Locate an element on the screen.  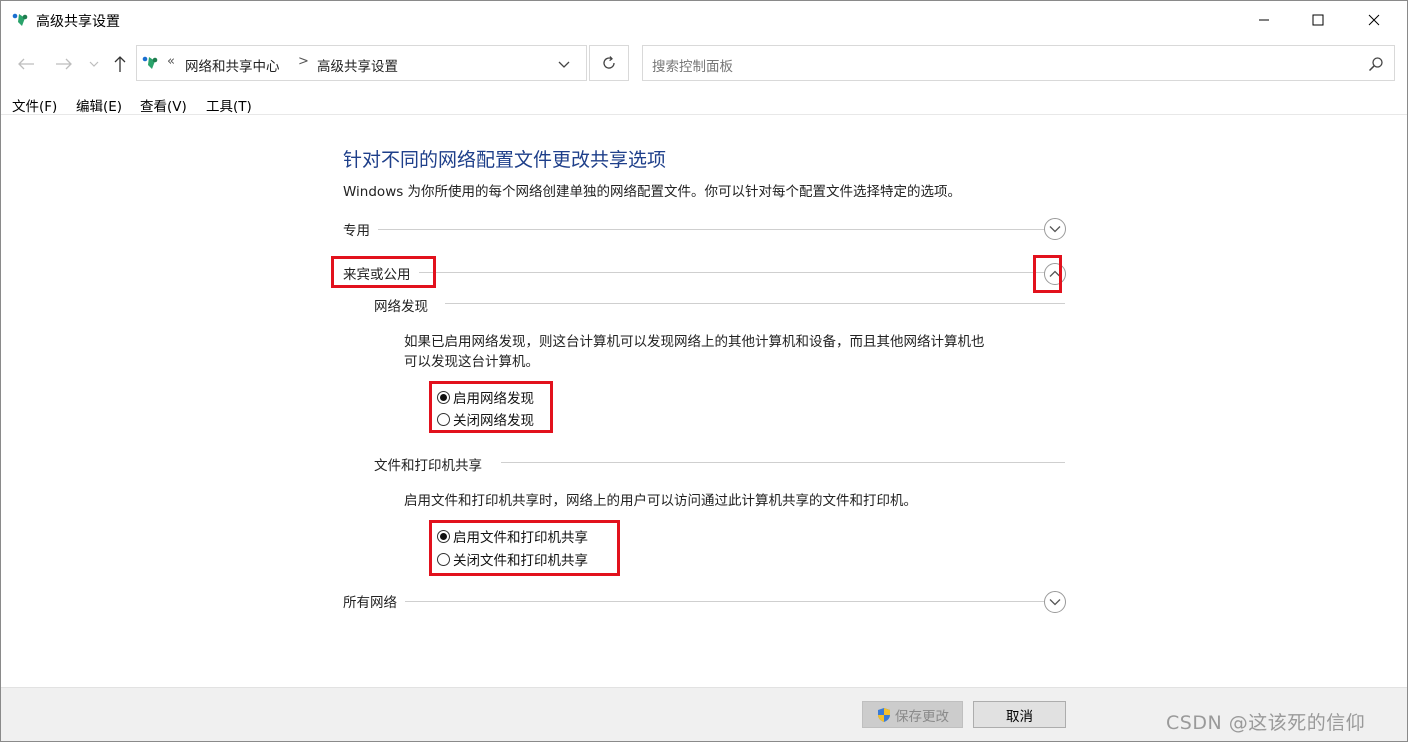
file-printer-sharing-heading: 文件和打印机共享 is located at coordinates (428, 464).